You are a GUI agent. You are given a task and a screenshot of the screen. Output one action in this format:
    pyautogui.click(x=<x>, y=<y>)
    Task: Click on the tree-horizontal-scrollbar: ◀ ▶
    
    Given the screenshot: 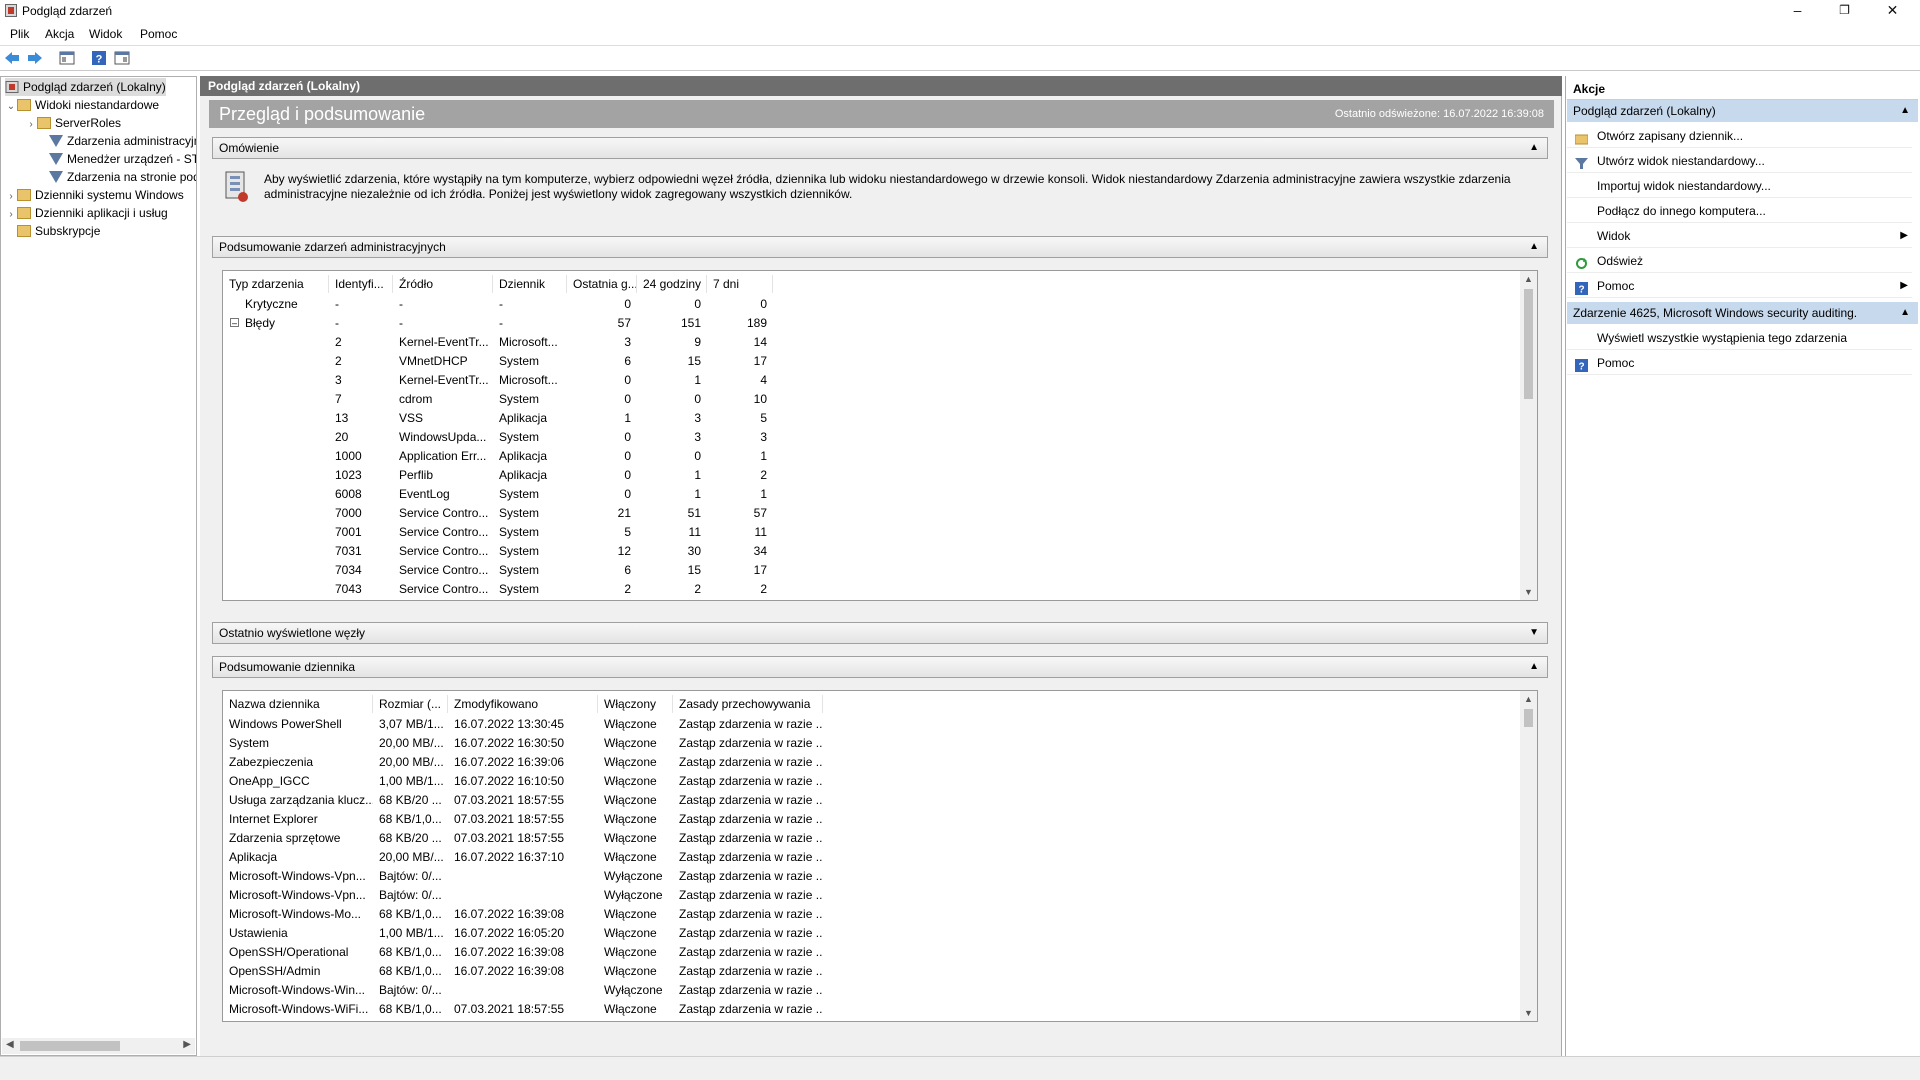 What is the action you would take?
    pyautogui.click(x=98, y=1046)
    